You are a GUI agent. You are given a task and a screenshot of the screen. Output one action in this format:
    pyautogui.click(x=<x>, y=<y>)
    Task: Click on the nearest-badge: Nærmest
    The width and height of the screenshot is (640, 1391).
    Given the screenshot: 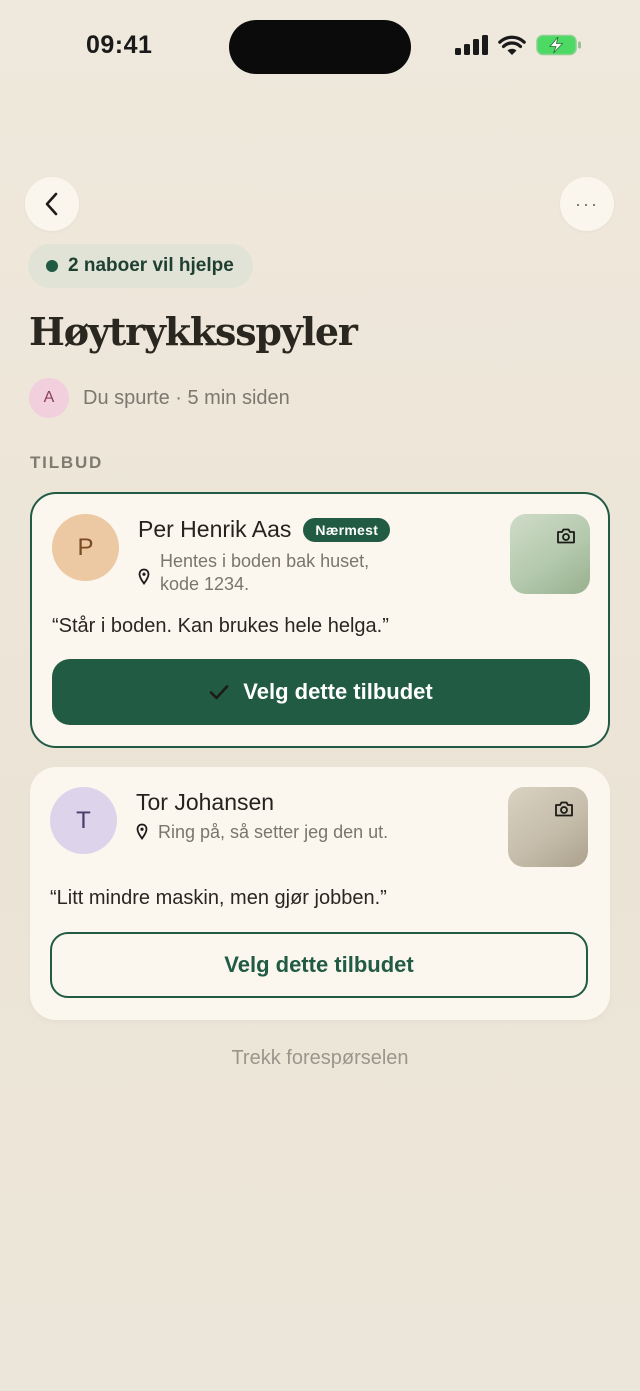 What is the action you would take?
    pyautogui.click(x=347, y=530)
    